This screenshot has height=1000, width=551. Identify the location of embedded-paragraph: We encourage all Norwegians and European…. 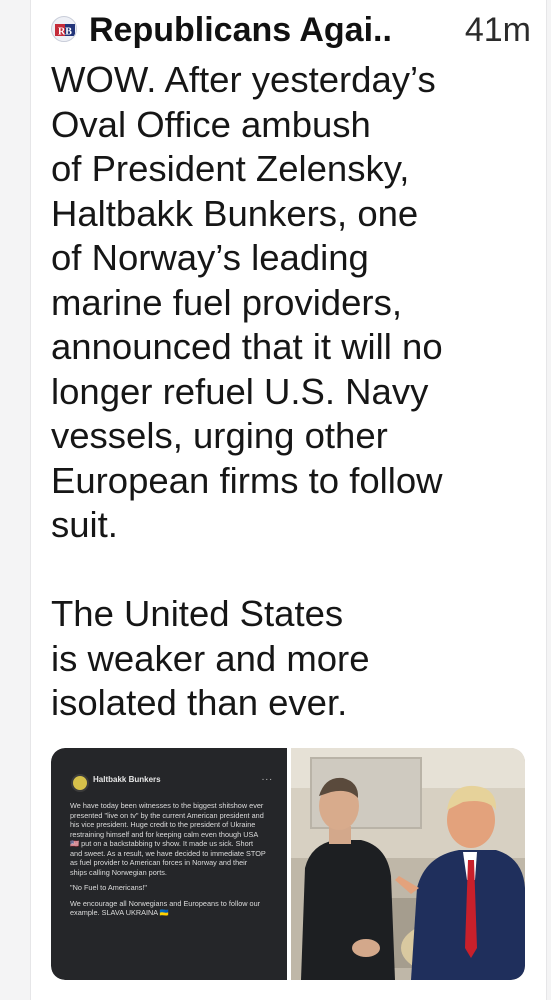
(165, 908).